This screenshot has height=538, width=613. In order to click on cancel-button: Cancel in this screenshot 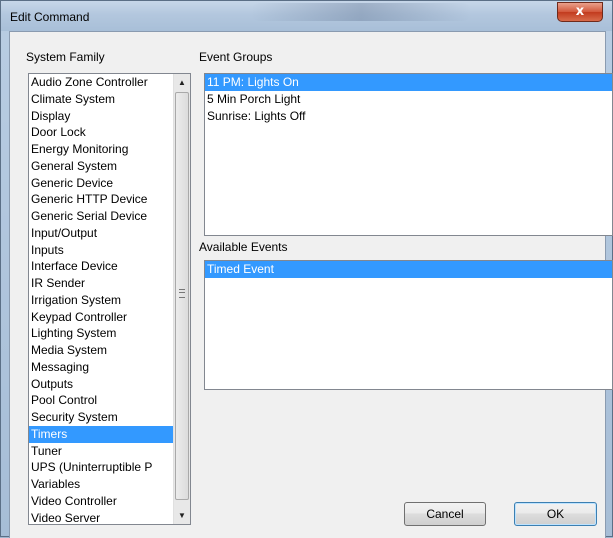, I will do `click(445, 514)`.